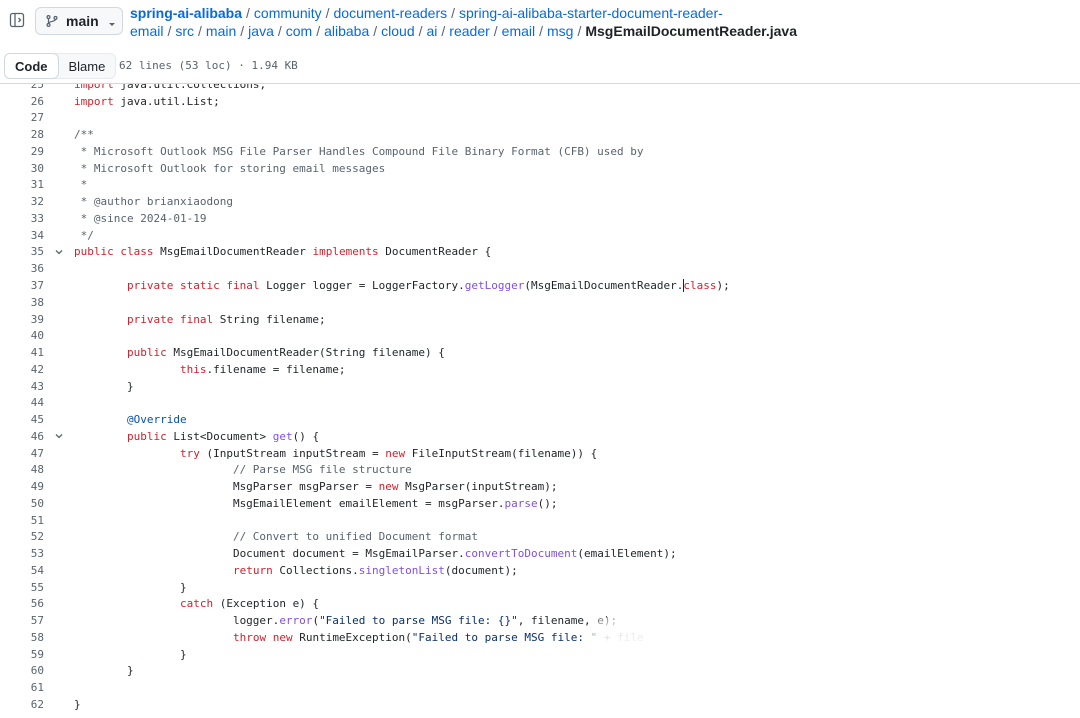 The width and height of the screenshot is (1080, 718). Describe the element at coordinates (18, 21) in the screenshot. I see `sidebar-toggle-icon` at that location.